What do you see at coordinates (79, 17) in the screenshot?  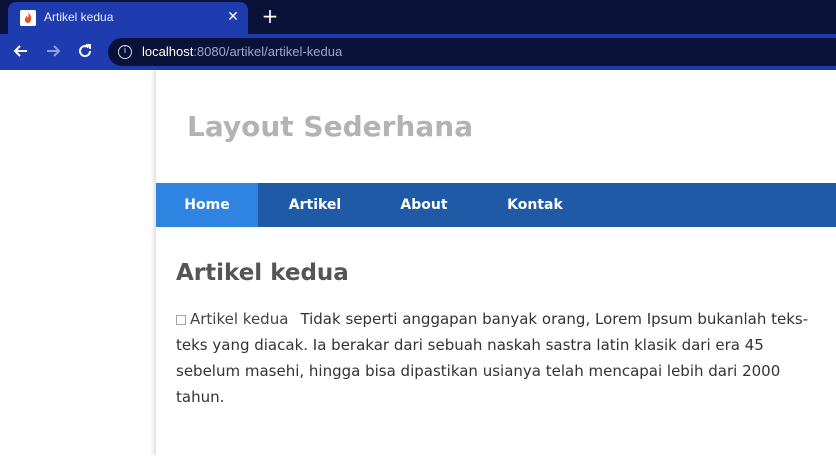 I see `tab-title: Artikel kedua` at bounding box center [79, 17].